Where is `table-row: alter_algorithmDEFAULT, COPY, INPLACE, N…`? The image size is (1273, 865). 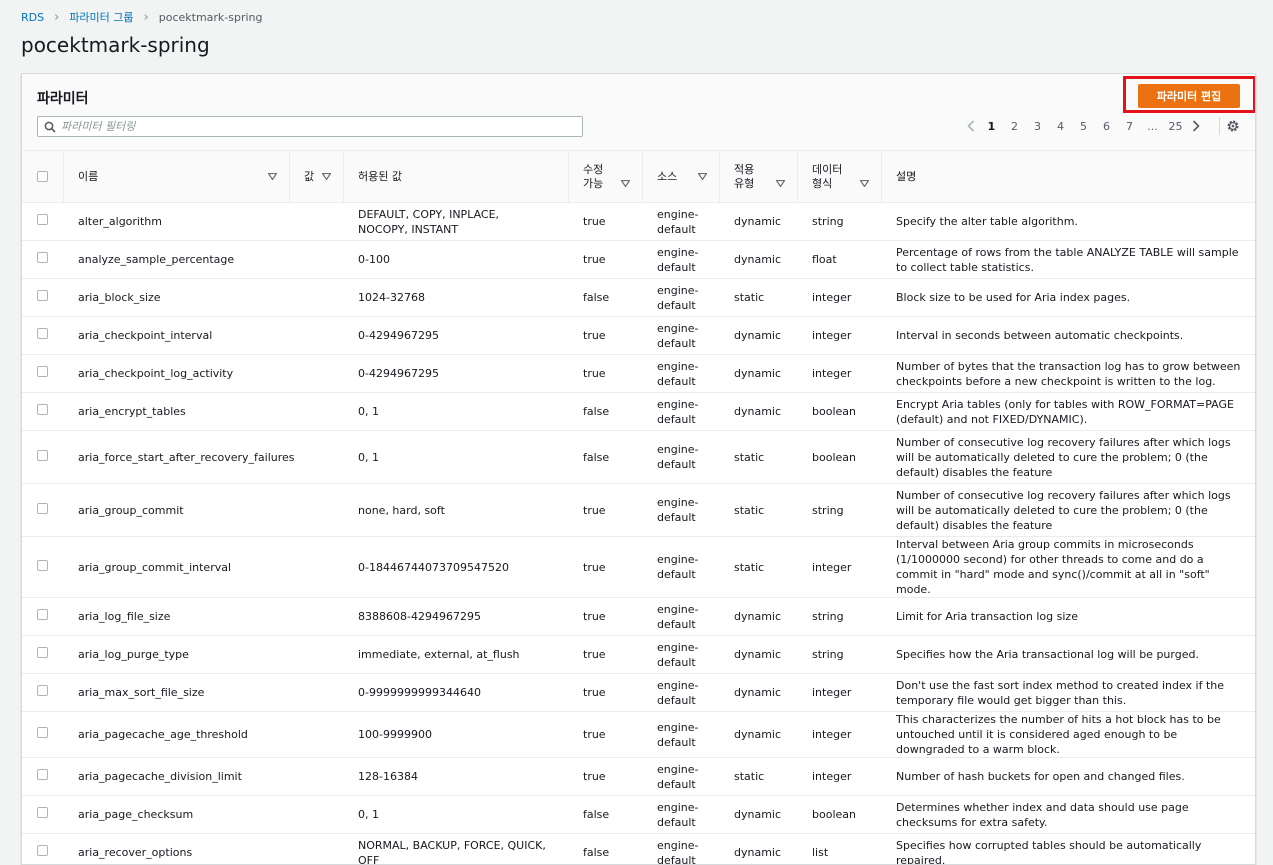
table-row: alter_algorithmDEFAULT, COPY, INPLACE, N… is located at coordinates (638, 222).